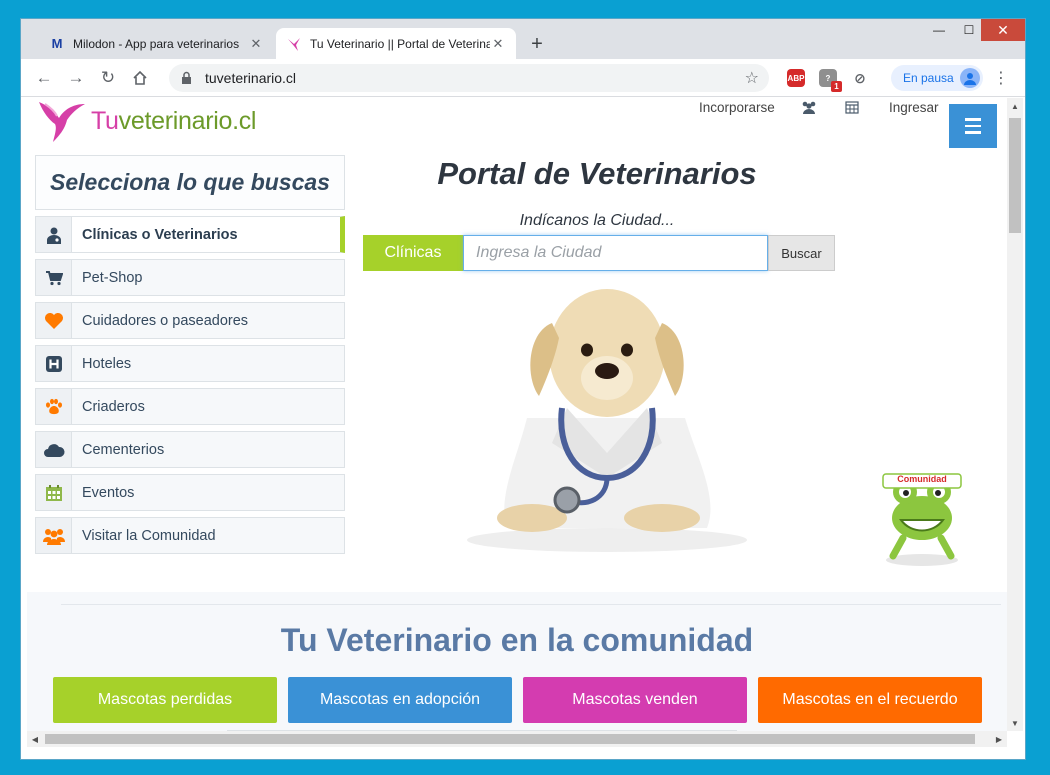  Describe the element at coordinates (54, 320) in the screenshot. I see `heart-icon` at that location.